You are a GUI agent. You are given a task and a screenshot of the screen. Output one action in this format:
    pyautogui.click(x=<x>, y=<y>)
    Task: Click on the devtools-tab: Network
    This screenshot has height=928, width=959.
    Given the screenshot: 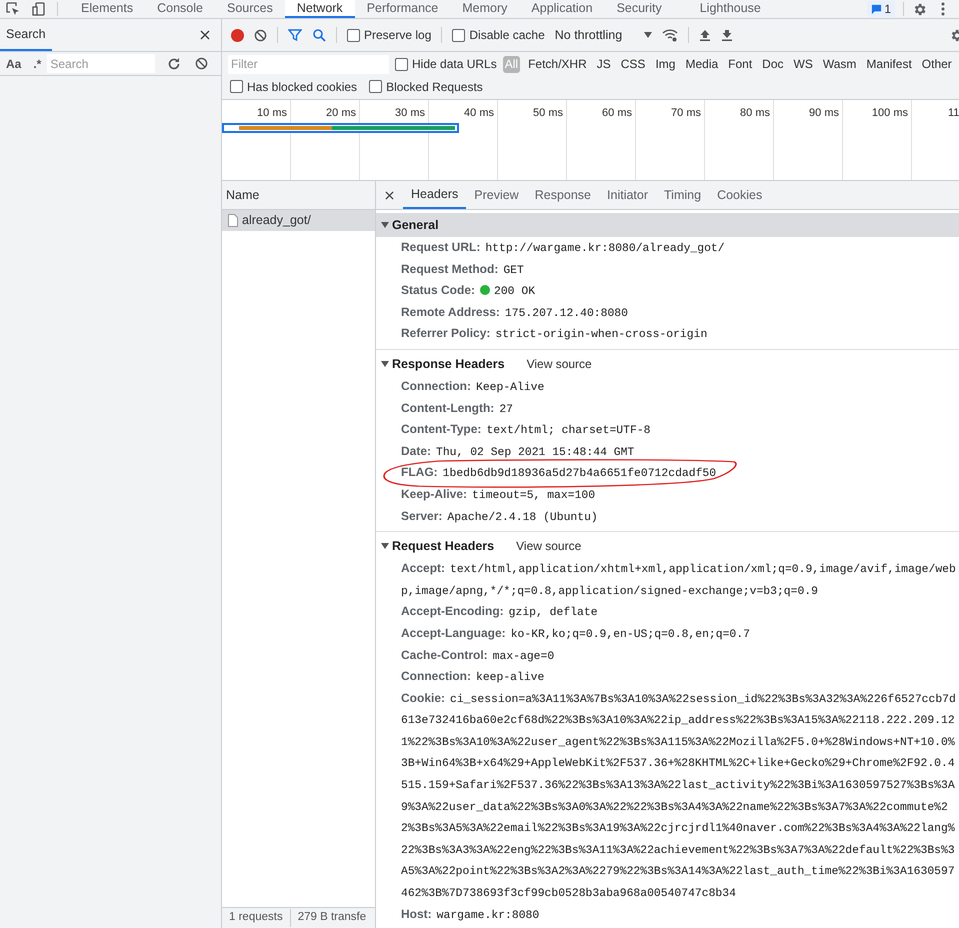 What is the action you would take?
    pyautogui.click(x=319, y=9)
    